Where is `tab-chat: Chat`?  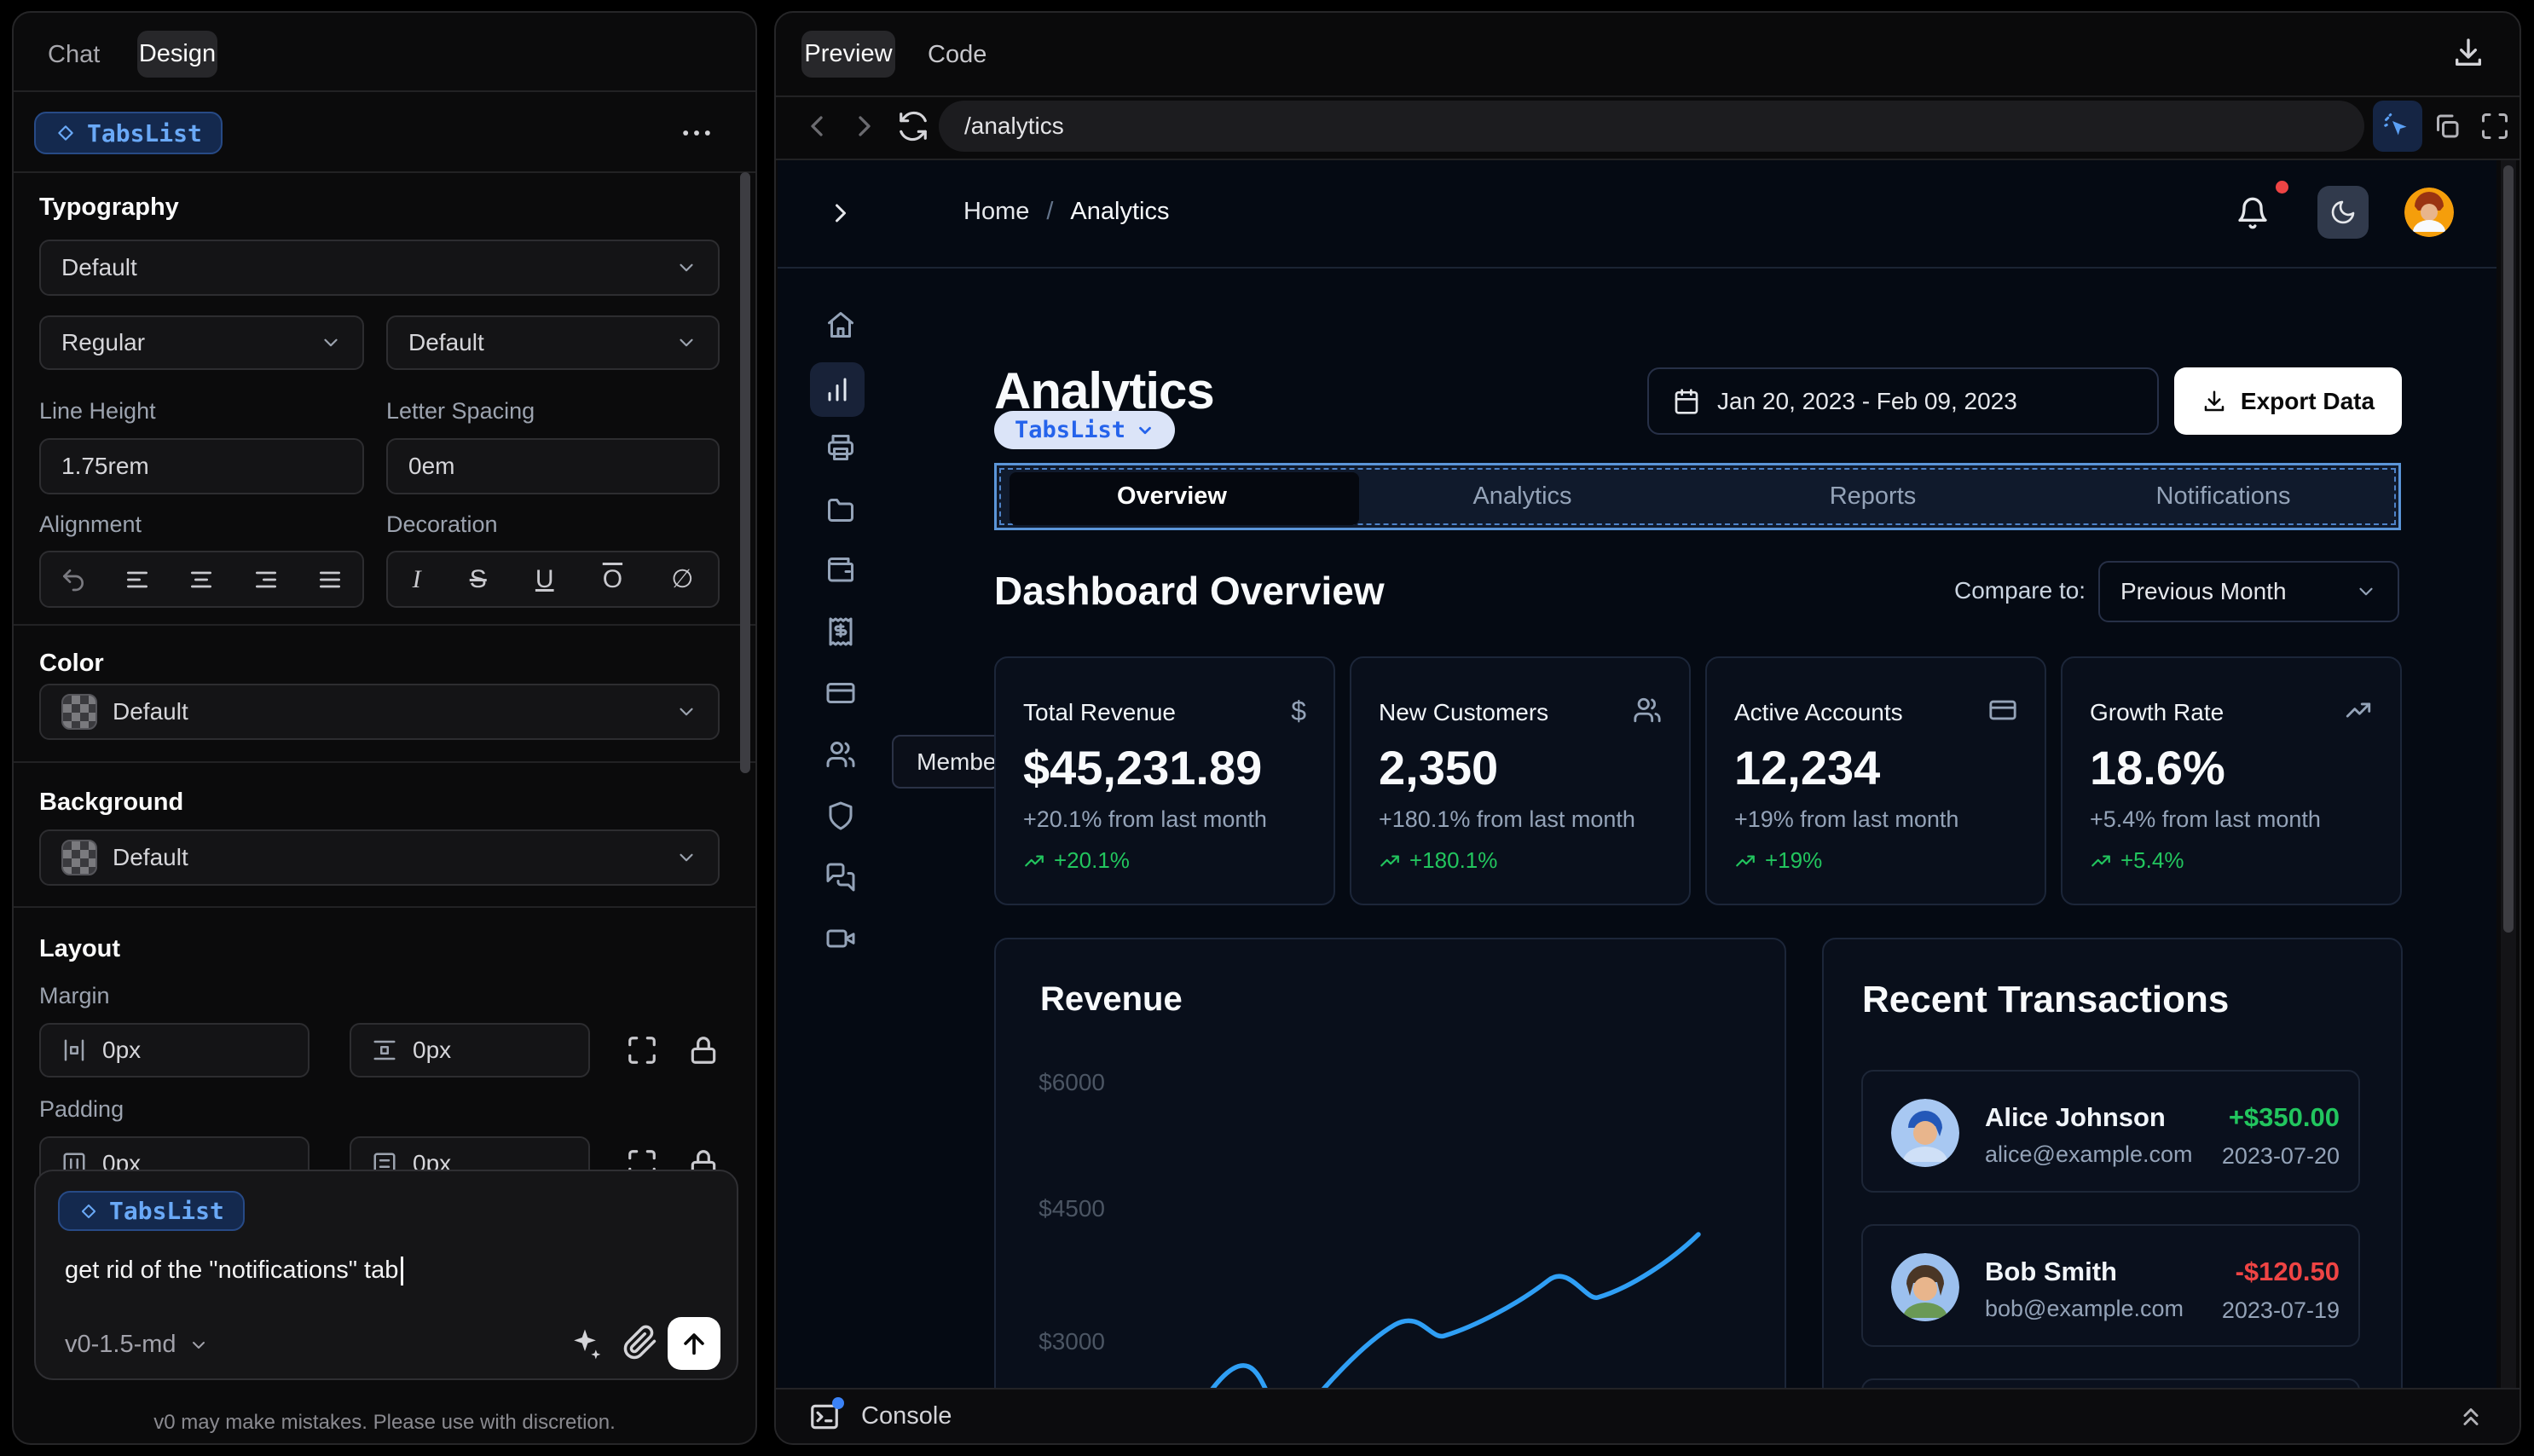 tab-chat: Chat is located at coordinates (74, 55).